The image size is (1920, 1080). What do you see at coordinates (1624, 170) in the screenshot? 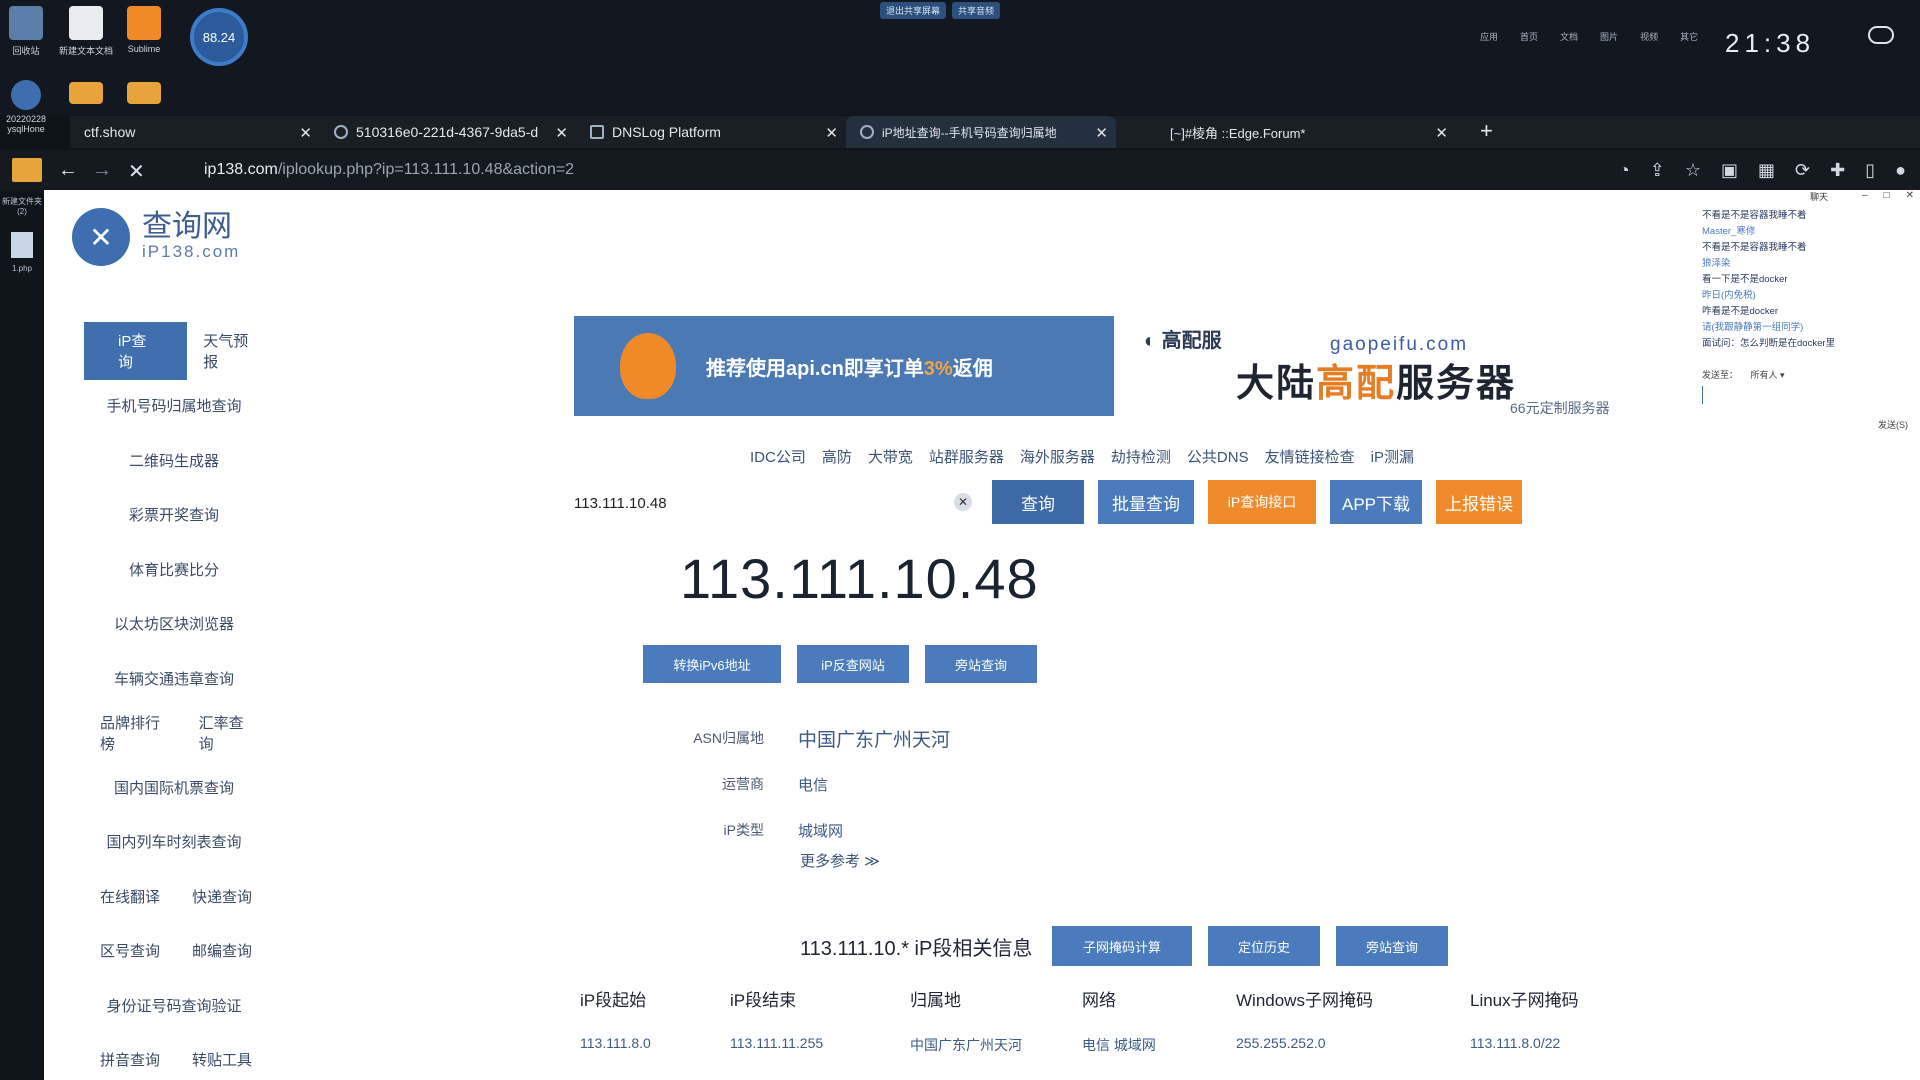
I see `performance-icon: ◔` at bounding box center [1624, 170].